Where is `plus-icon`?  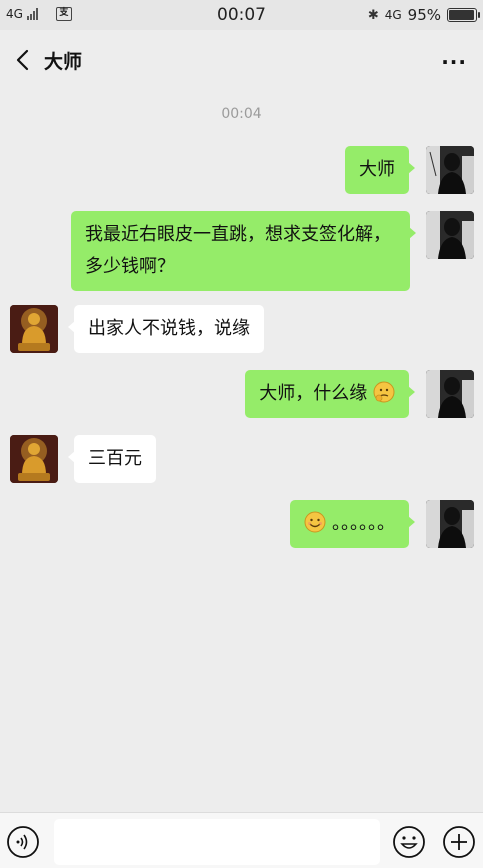
plus-icon is located at coordinates (459, 842).